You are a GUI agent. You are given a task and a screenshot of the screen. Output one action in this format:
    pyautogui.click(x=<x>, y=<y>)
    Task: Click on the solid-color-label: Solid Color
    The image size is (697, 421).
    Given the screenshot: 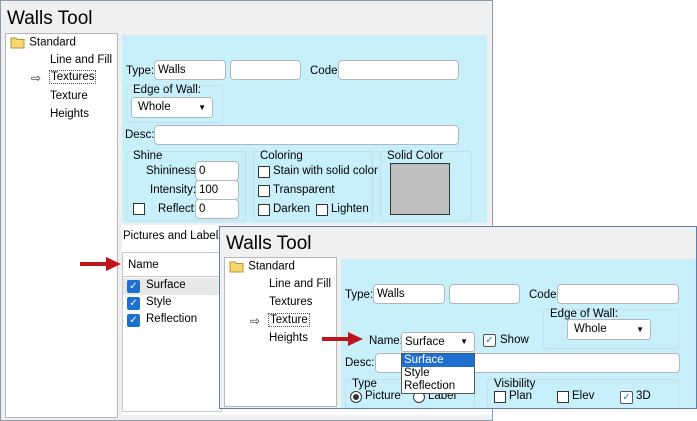 What is the action you would take?
    pyautogui.click(x=415, y=156)
    